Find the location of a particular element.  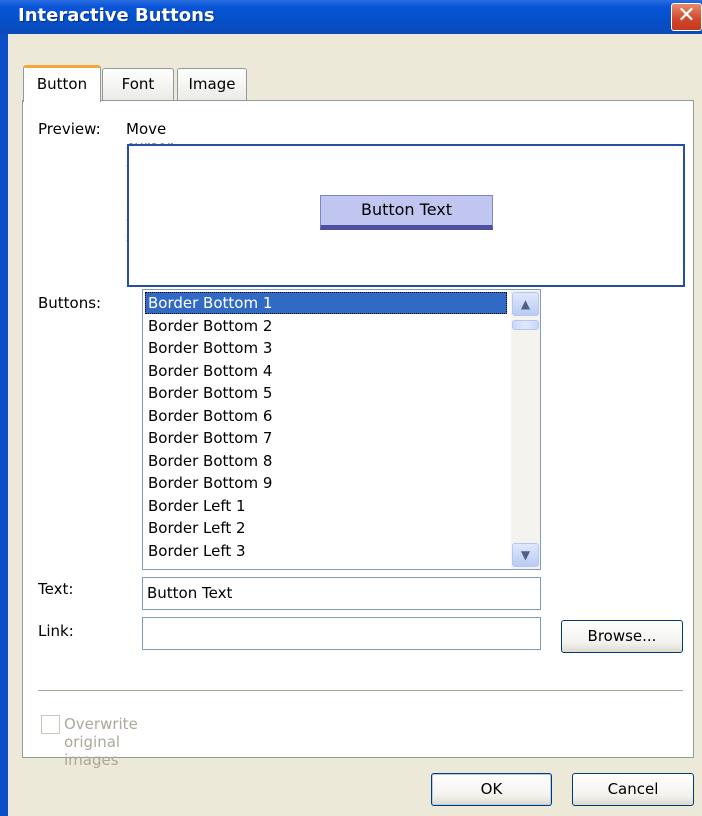

list-item: Border Bottom 7 is located at coordinates (326, 438).